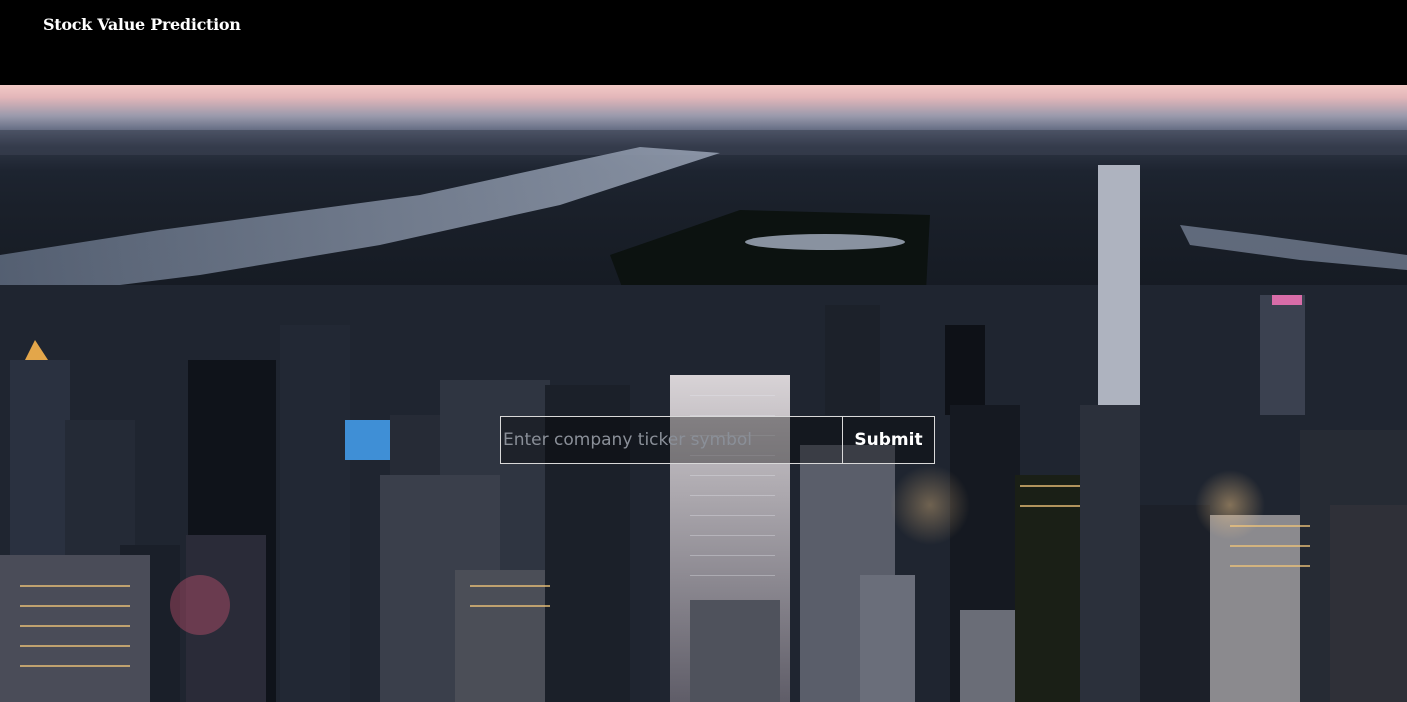 The image size is (1407, 702). What do you see at coordinates (703, 42) in the screenshot?
I see `site-header: Stock Value Prediction` at bounding box center [703, 42].